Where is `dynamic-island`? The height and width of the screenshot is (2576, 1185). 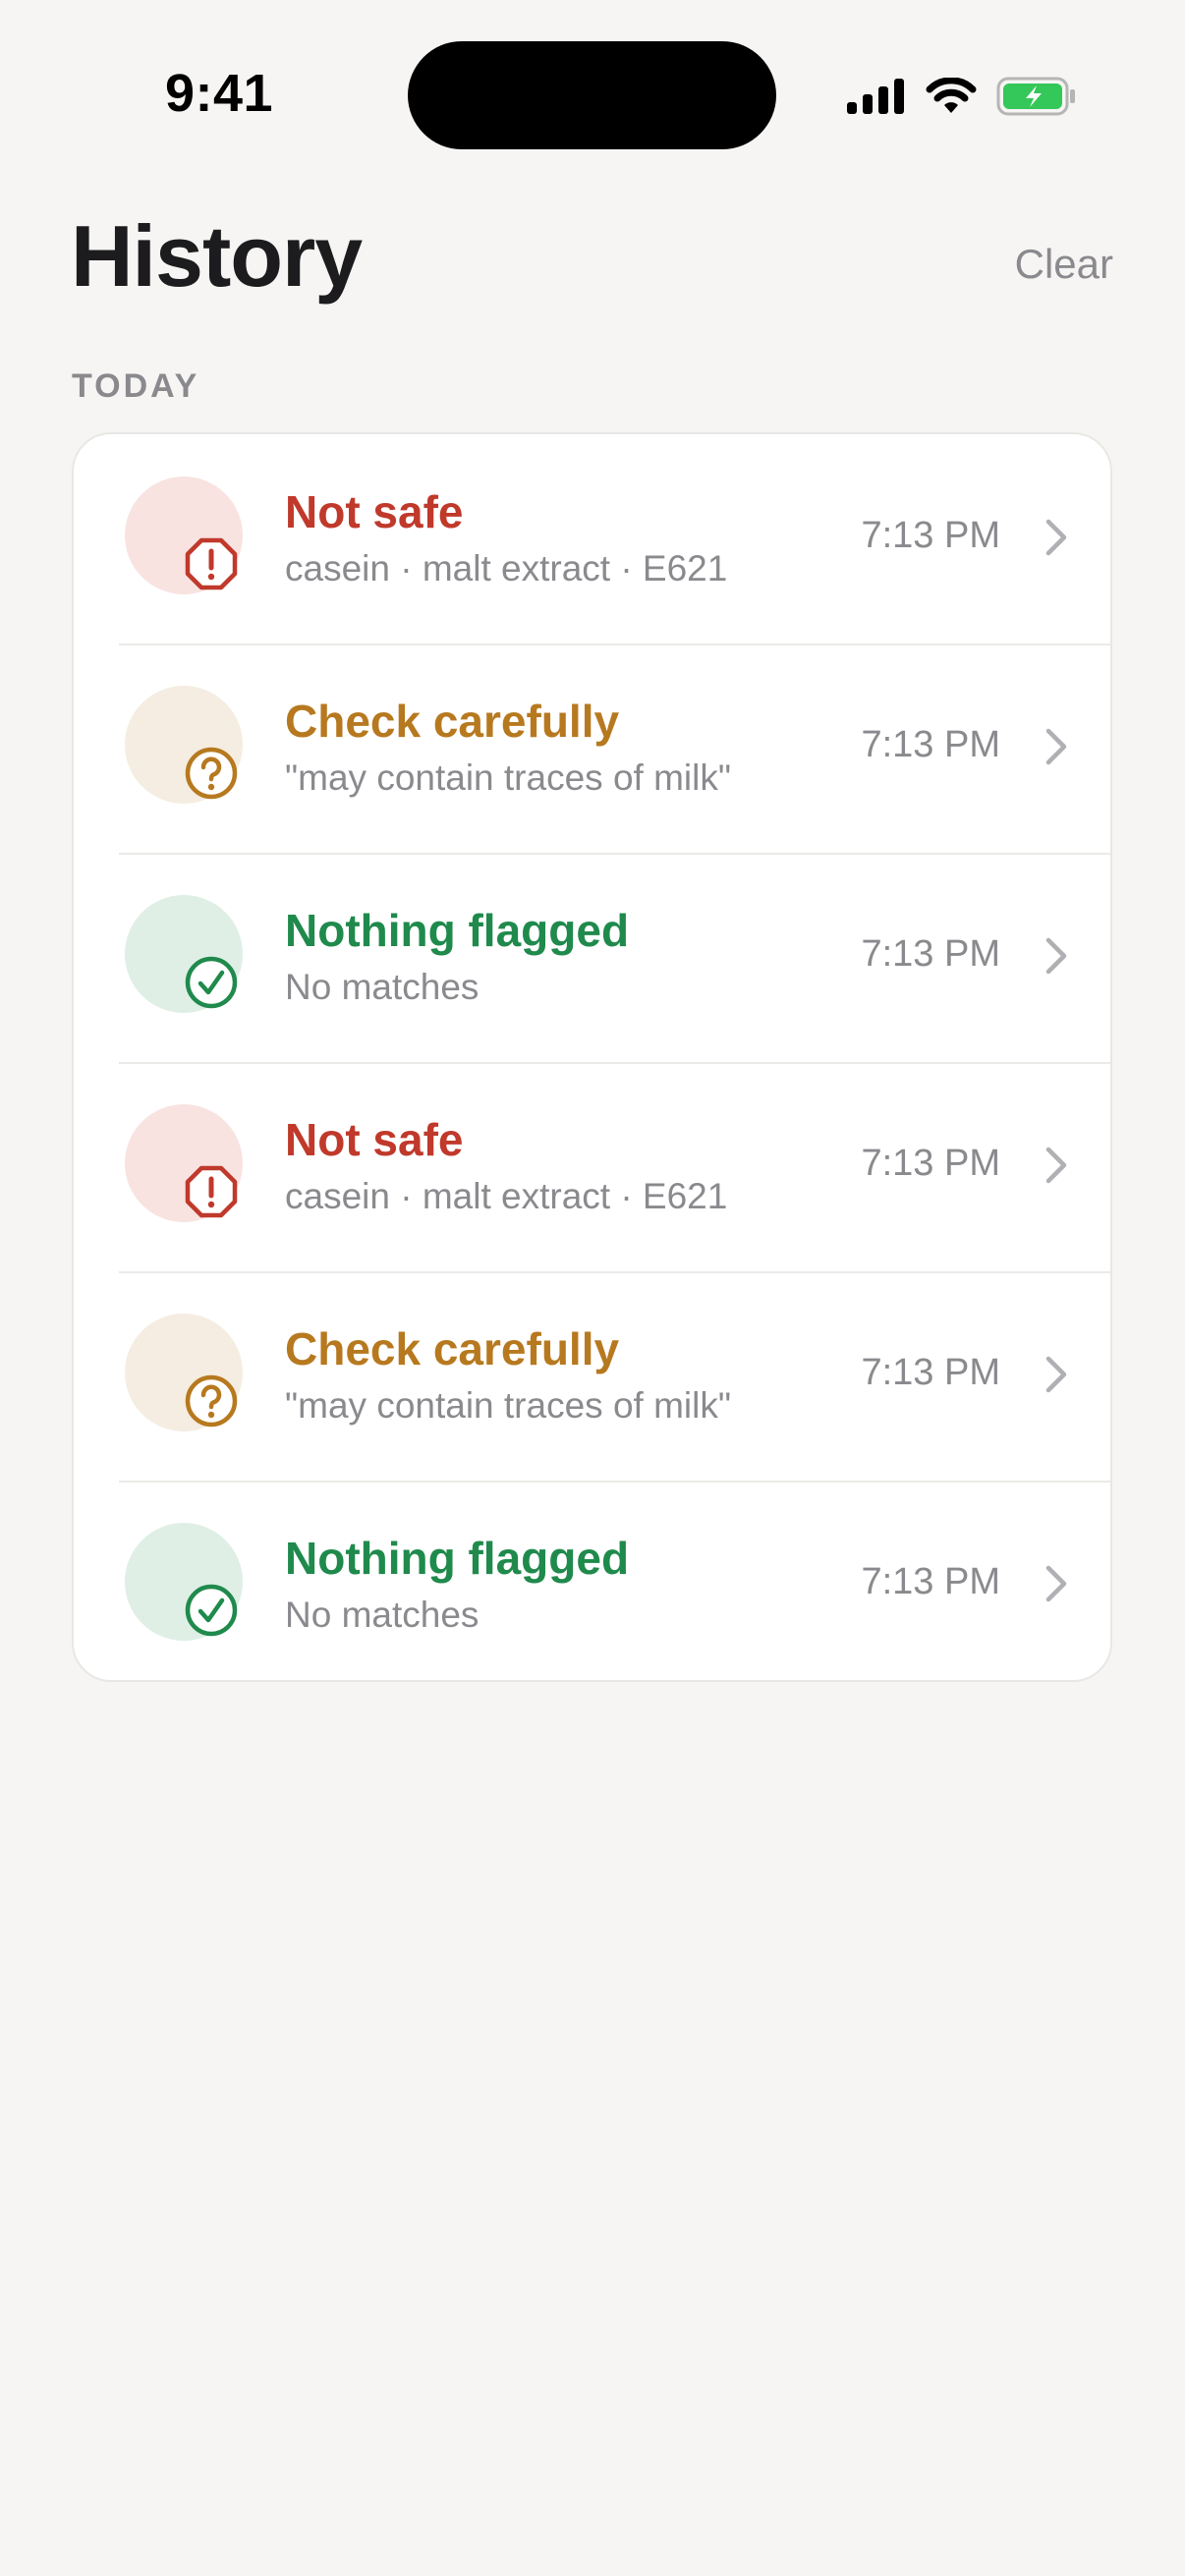 dynamic-island is located at coordinates (592, 95).